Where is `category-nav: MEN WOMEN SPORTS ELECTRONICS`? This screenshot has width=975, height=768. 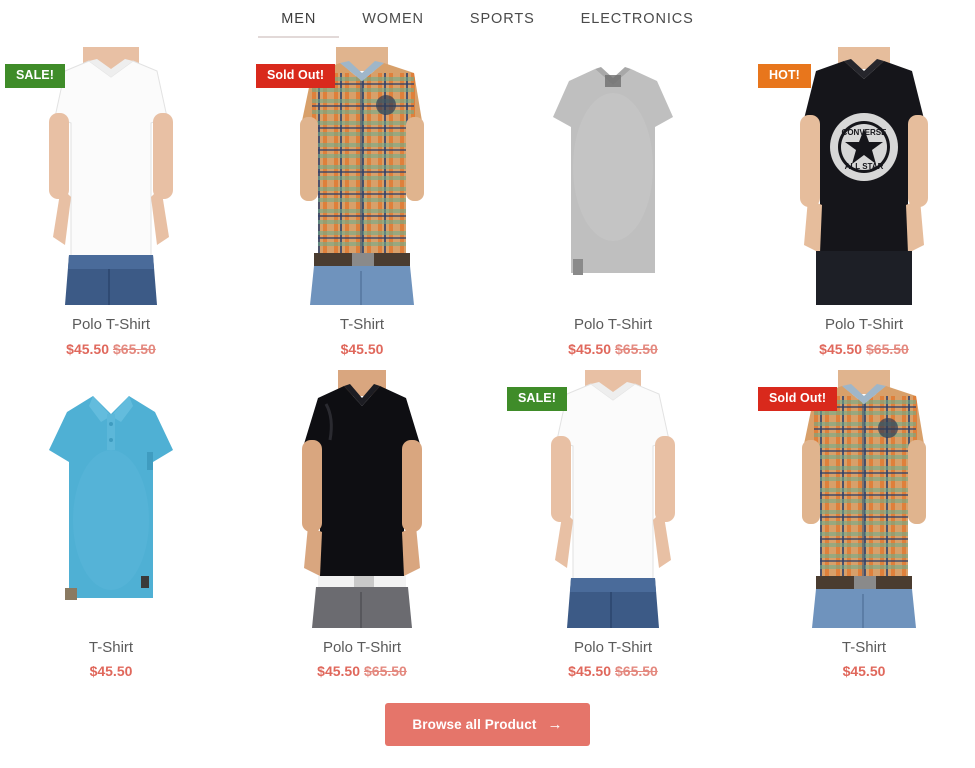 category-nav: MEN WOMEN SPORTS ELECTRONICS is located at coordinates (487, 22).